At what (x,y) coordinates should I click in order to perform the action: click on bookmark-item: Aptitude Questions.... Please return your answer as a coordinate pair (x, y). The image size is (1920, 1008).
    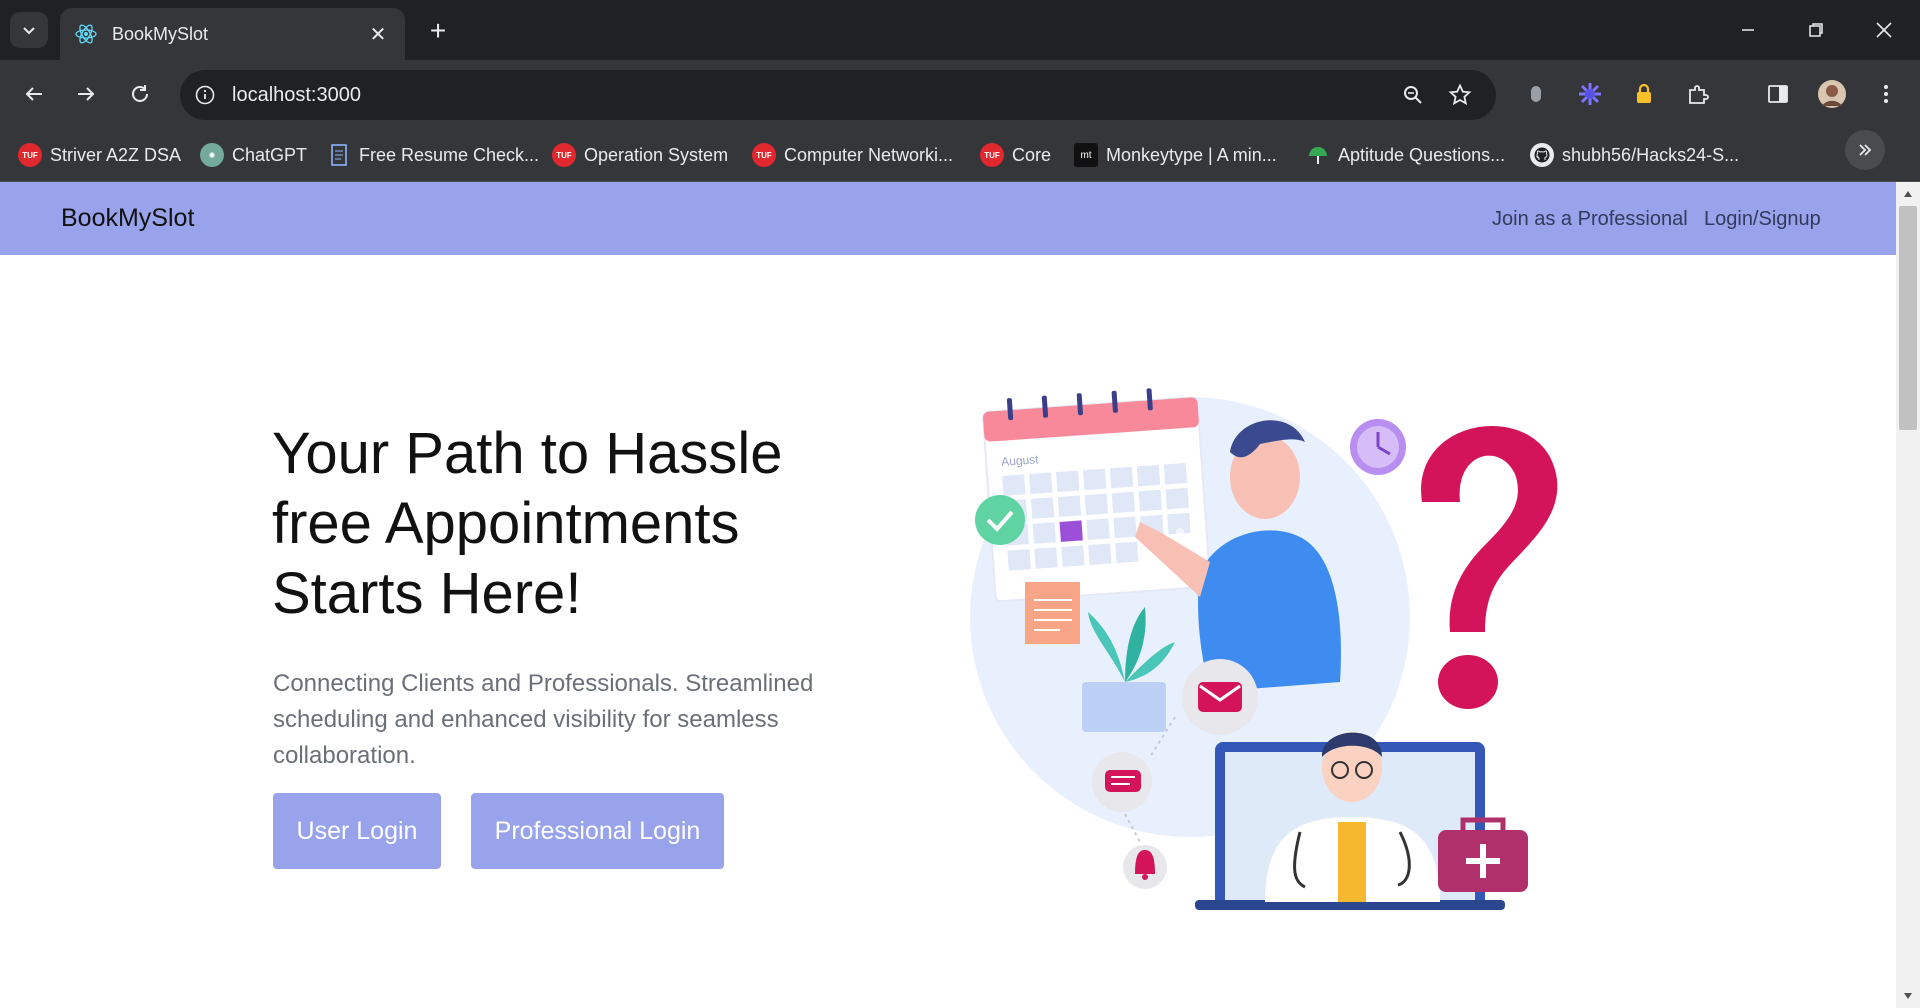
    Looking at the image, I should click on (1405, 155).